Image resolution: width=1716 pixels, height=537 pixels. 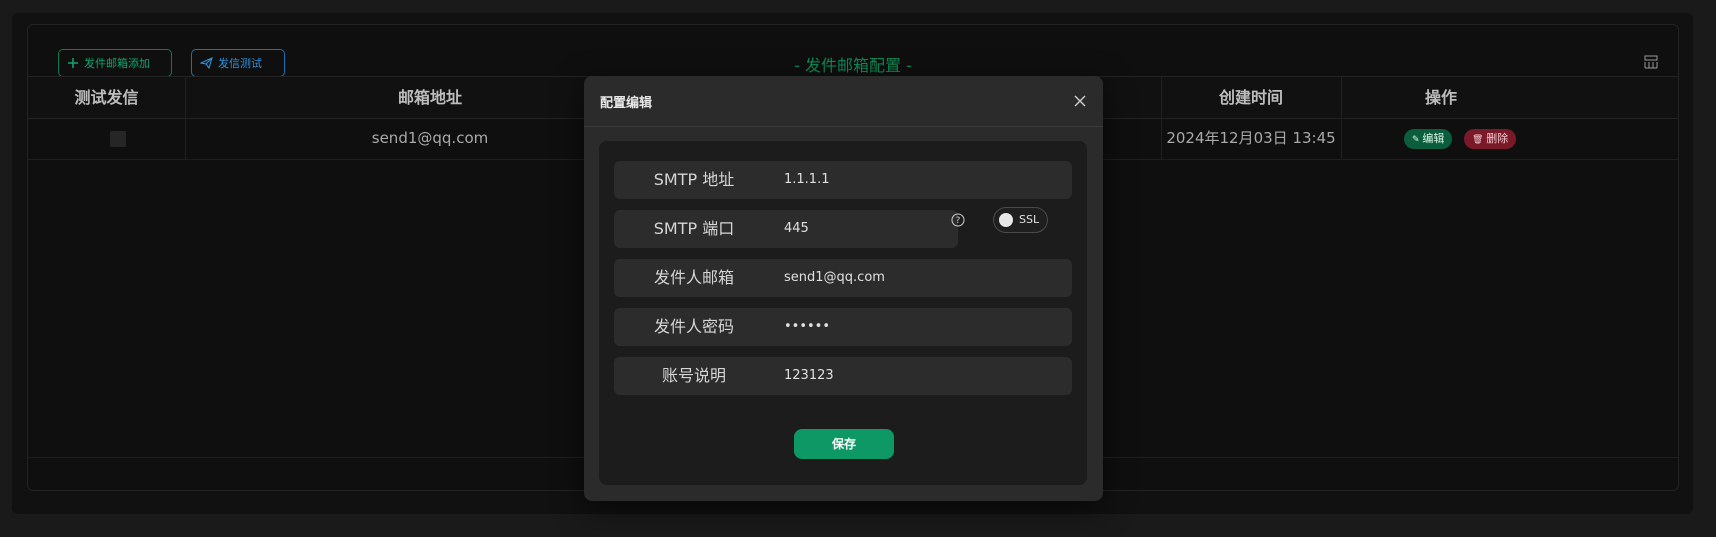 What do you see at coordinates (843, 376) in the screenshot?
I see `account-note-field: 账号说明 123123` at bounding box center [843, 376].